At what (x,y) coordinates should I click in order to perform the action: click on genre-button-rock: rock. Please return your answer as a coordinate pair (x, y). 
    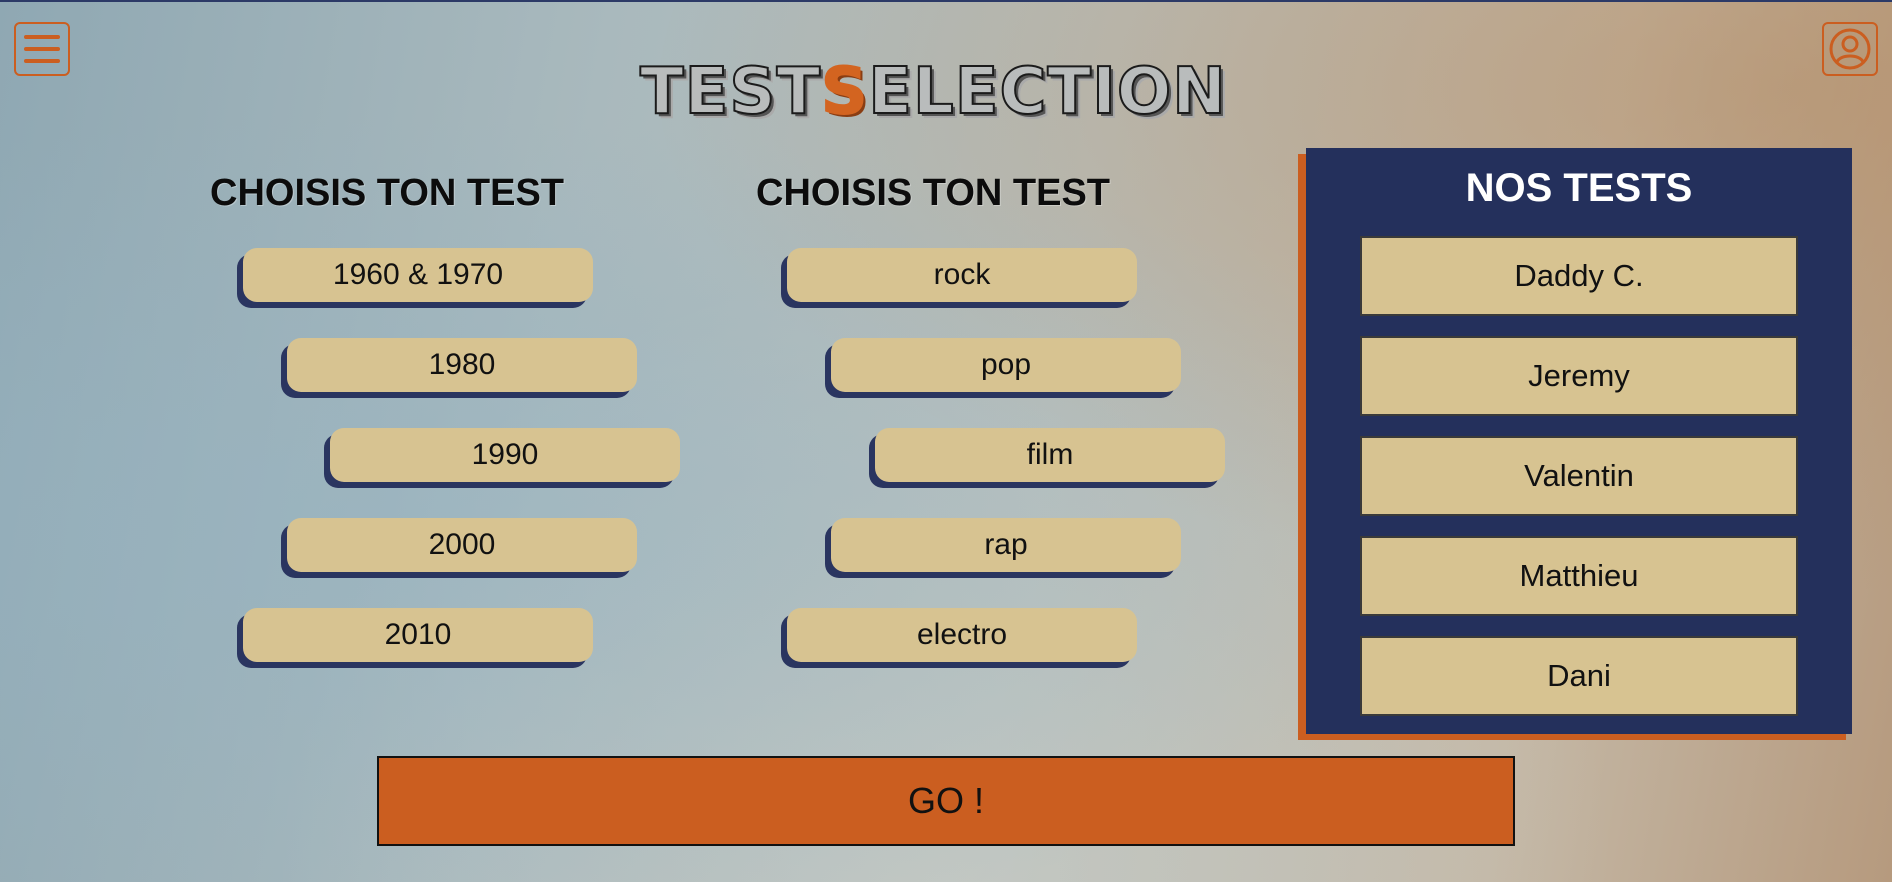
    Looking at the image, I should click on (962, 275).